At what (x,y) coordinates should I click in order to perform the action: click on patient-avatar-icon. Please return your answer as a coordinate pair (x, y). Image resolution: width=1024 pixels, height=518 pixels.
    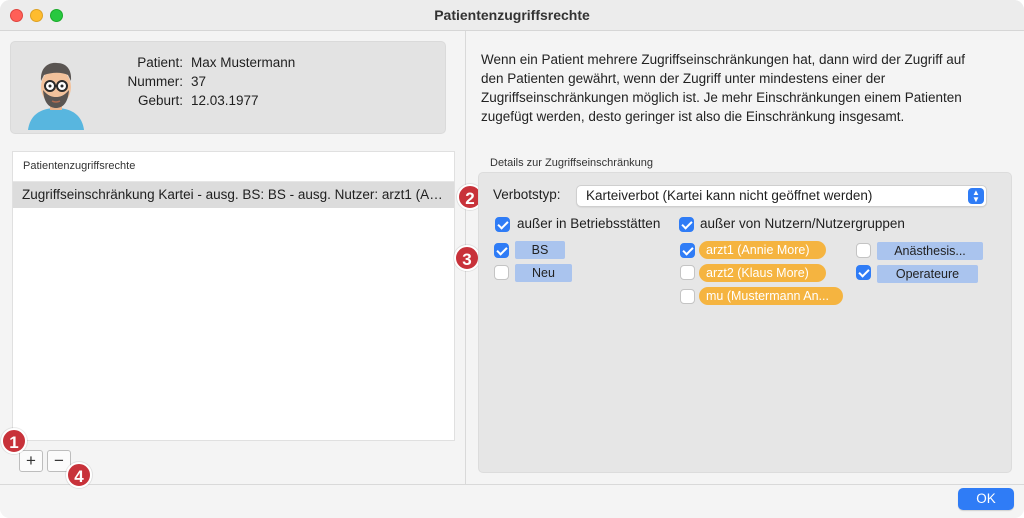
    Looking at the image, I should click on (56, 96).